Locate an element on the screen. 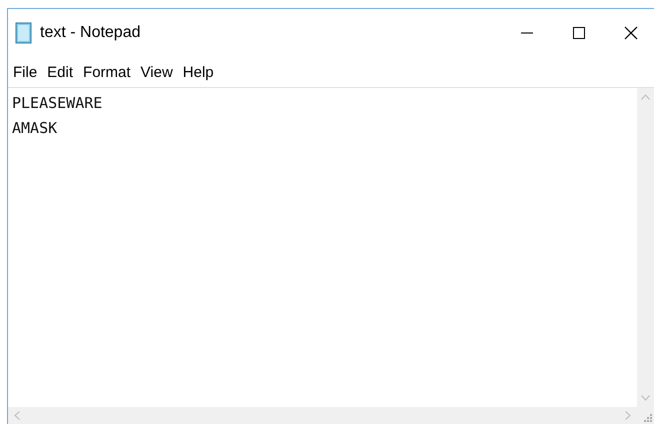 This screenshot has width=654, height=424. maximize-icon is located at coordinates (579, 33).